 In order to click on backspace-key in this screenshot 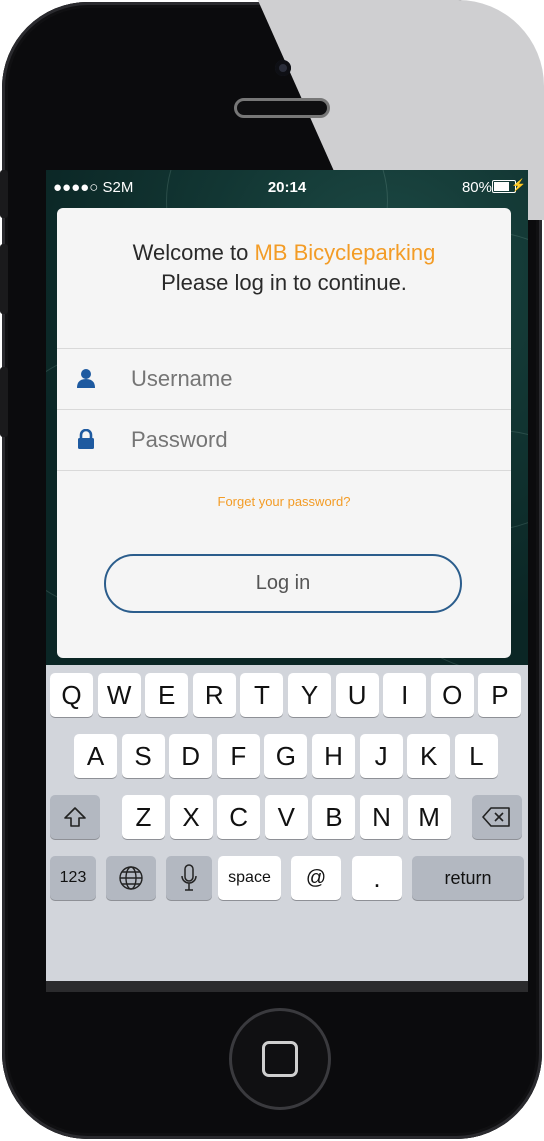, I will do `click(497, 817)`.